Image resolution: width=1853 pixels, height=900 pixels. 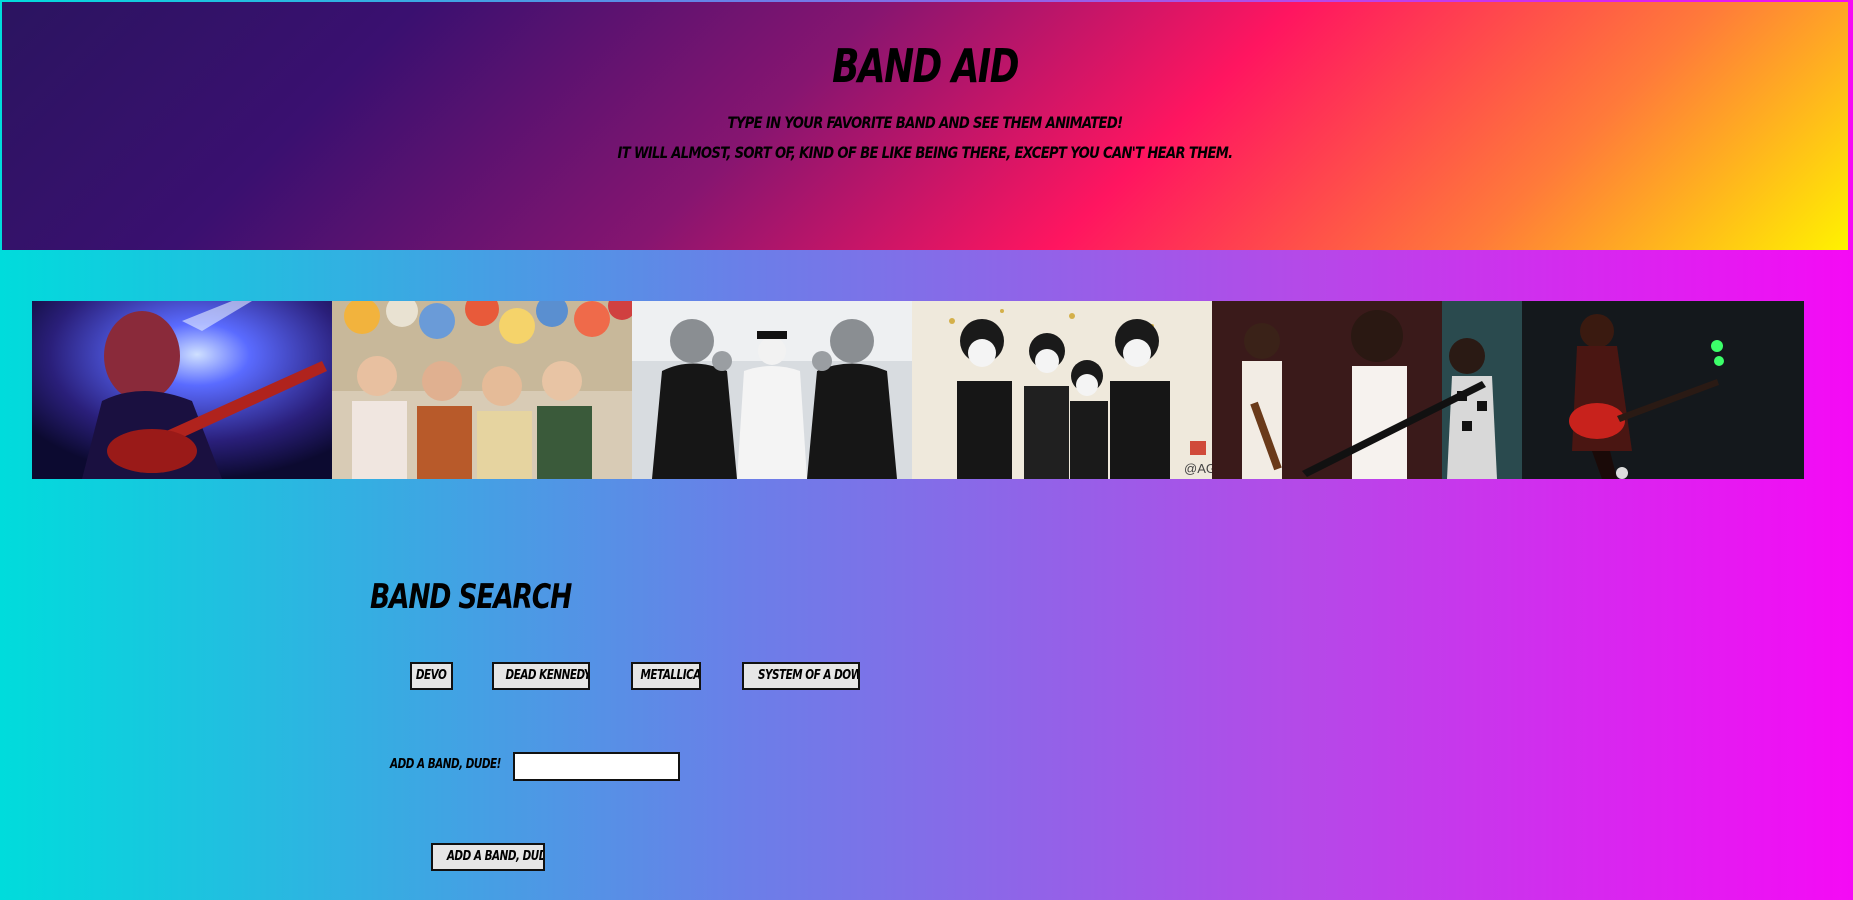 I want to click on band-button-label: Dead Kennedys, so click(x=547, y=675).